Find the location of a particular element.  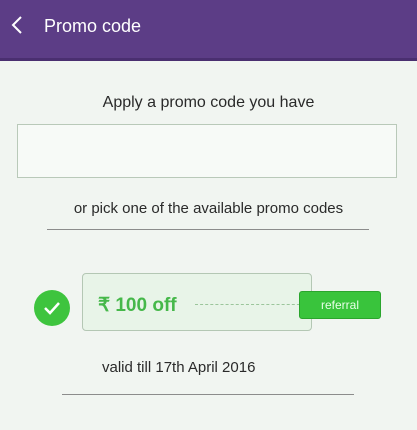

apply-prompt: Apply a promo code you have is located at coordinates (208, 102).